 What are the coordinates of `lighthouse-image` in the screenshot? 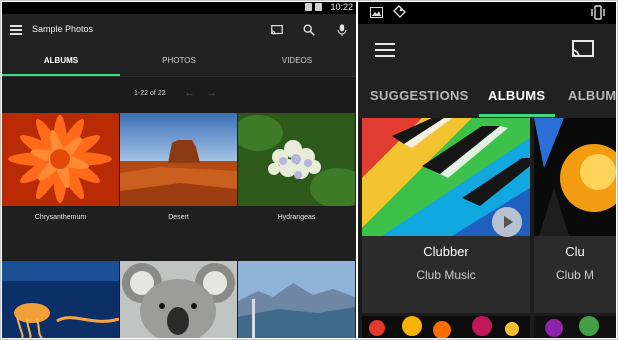 It's located at (296, 299).